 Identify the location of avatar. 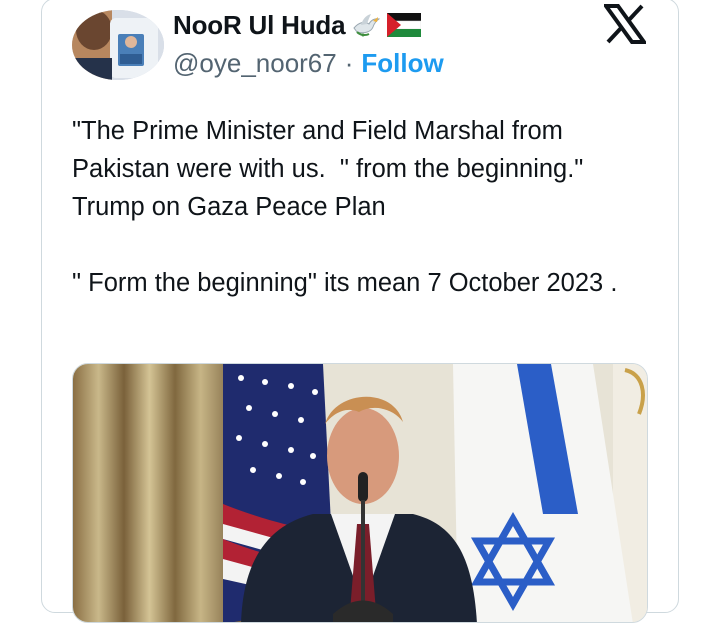
(118, 45).